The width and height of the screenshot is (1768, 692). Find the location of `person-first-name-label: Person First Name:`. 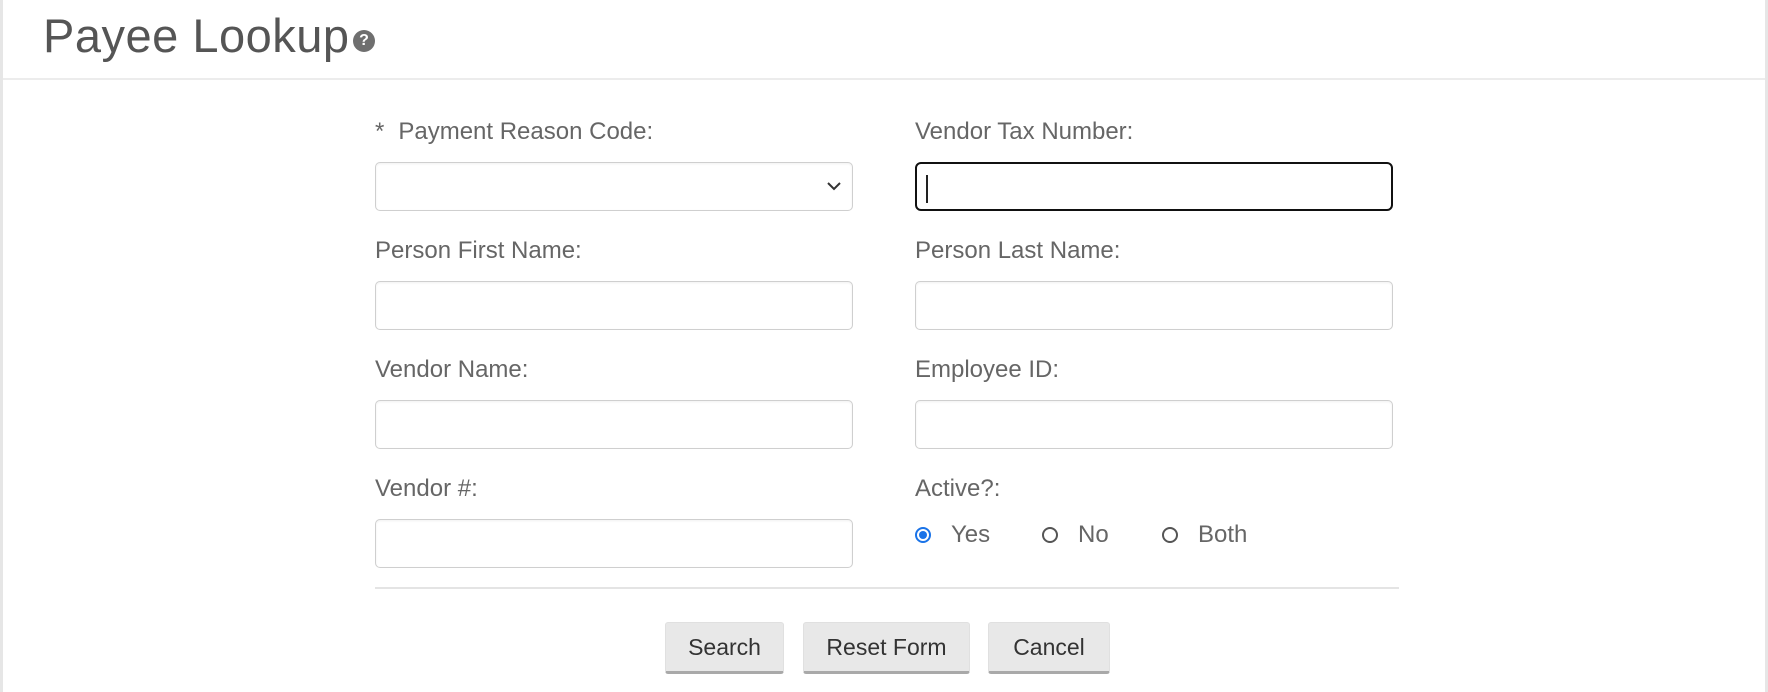

person-first-name-label: Person First Name: is located at coordinates (478, 250).